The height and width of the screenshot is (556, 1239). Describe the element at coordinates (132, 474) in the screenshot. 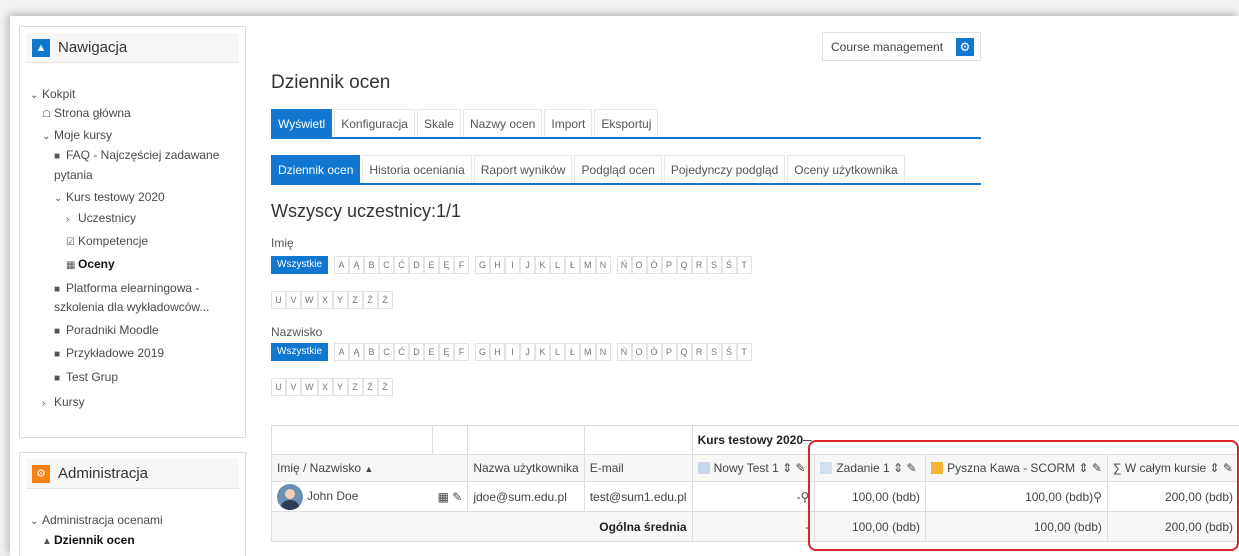

I see `administration-header: ⚙ Administracja` at that location.